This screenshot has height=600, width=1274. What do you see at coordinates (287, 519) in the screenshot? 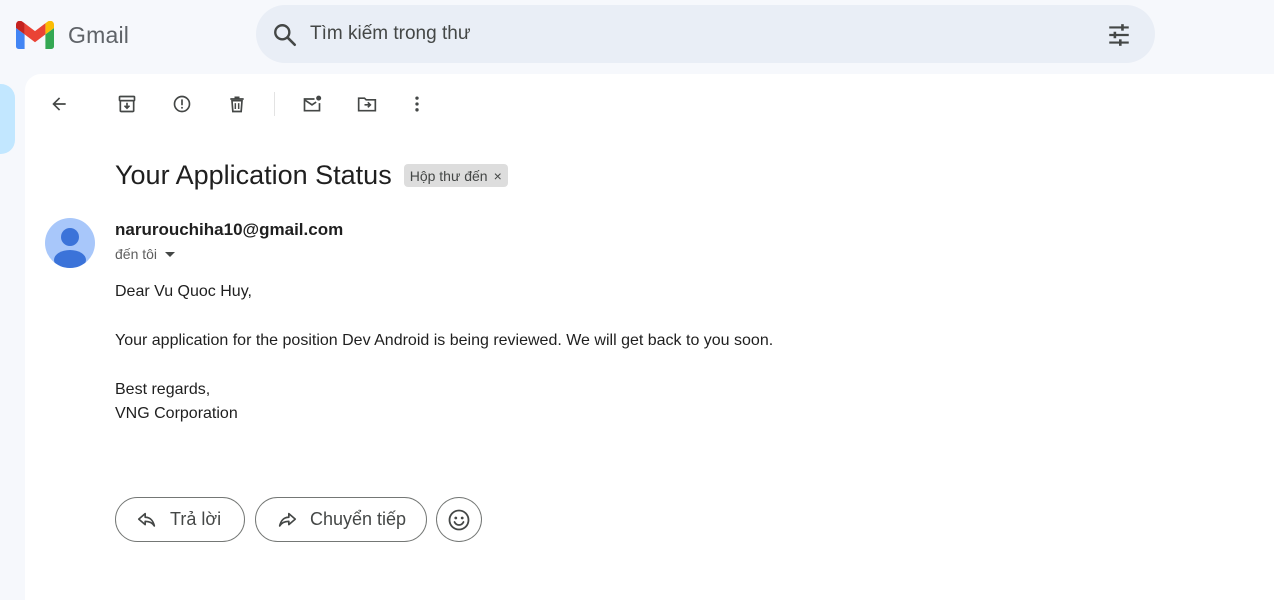
I see `forward-icon` at bounding box center [287, 519].